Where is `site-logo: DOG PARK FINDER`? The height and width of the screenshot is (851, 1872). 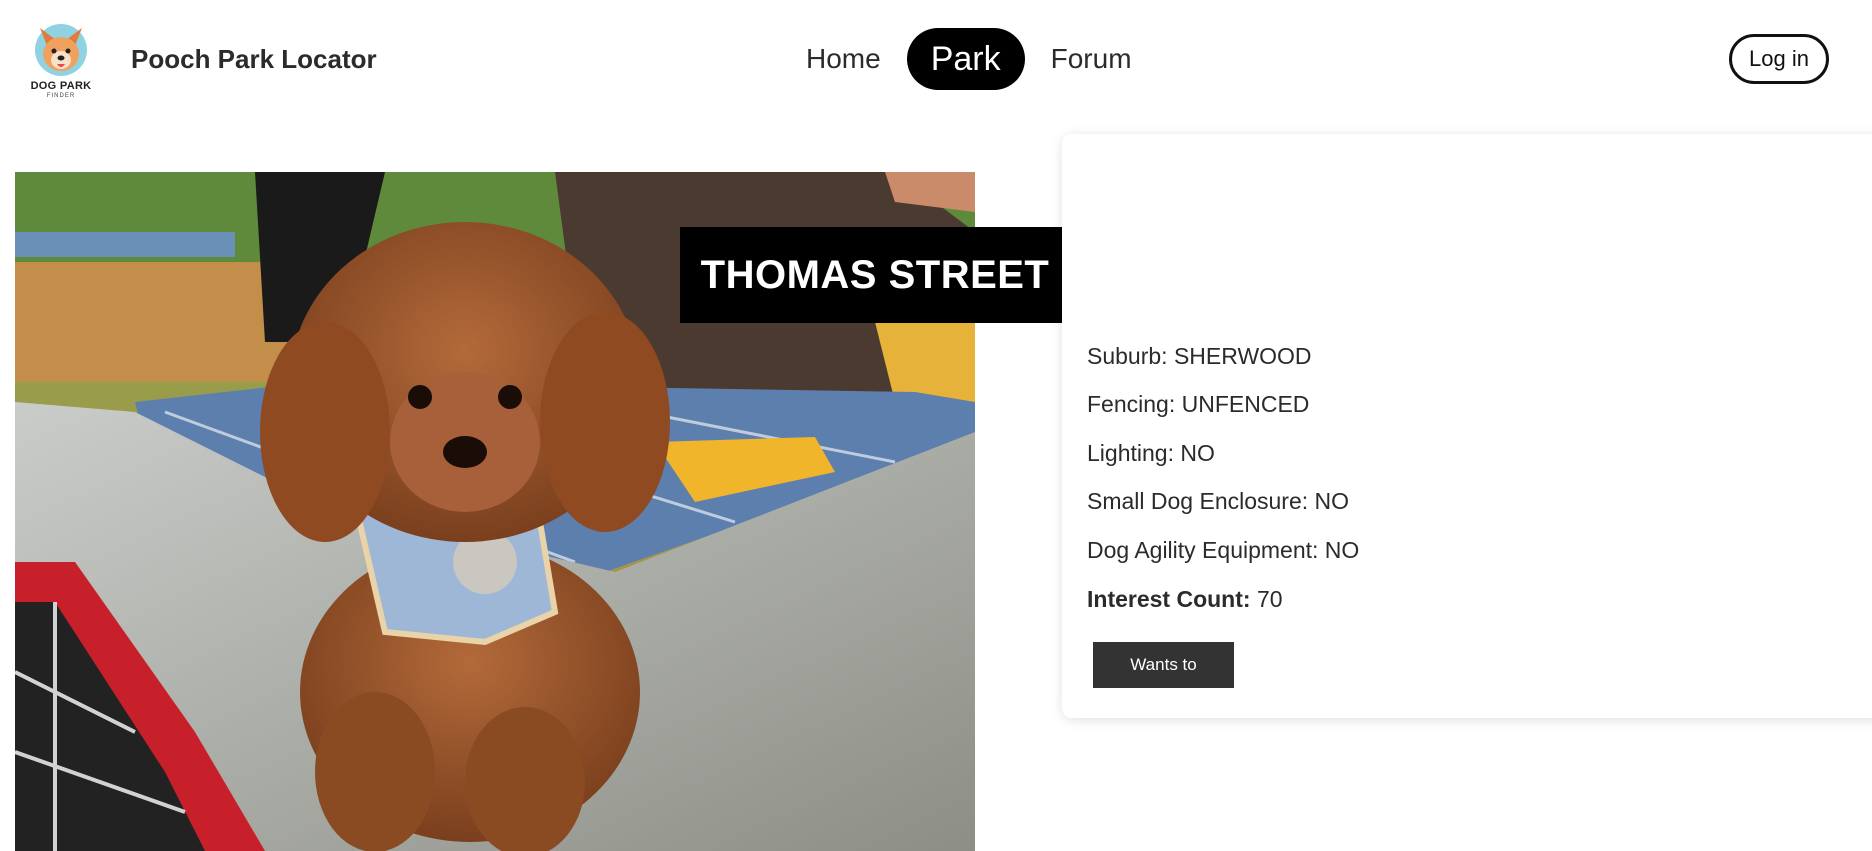
site-logo: DOG PARK FINDER is located at coordinates (61, 61).